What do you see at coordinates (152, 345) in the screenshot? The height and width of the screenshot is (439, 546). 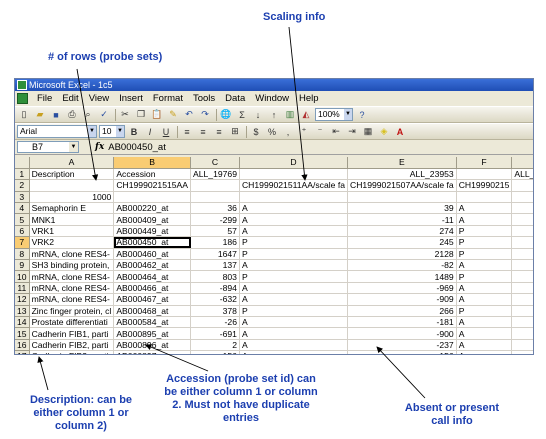 I see `cell-b16: AB000896_at` at bounding box center [152, 345].